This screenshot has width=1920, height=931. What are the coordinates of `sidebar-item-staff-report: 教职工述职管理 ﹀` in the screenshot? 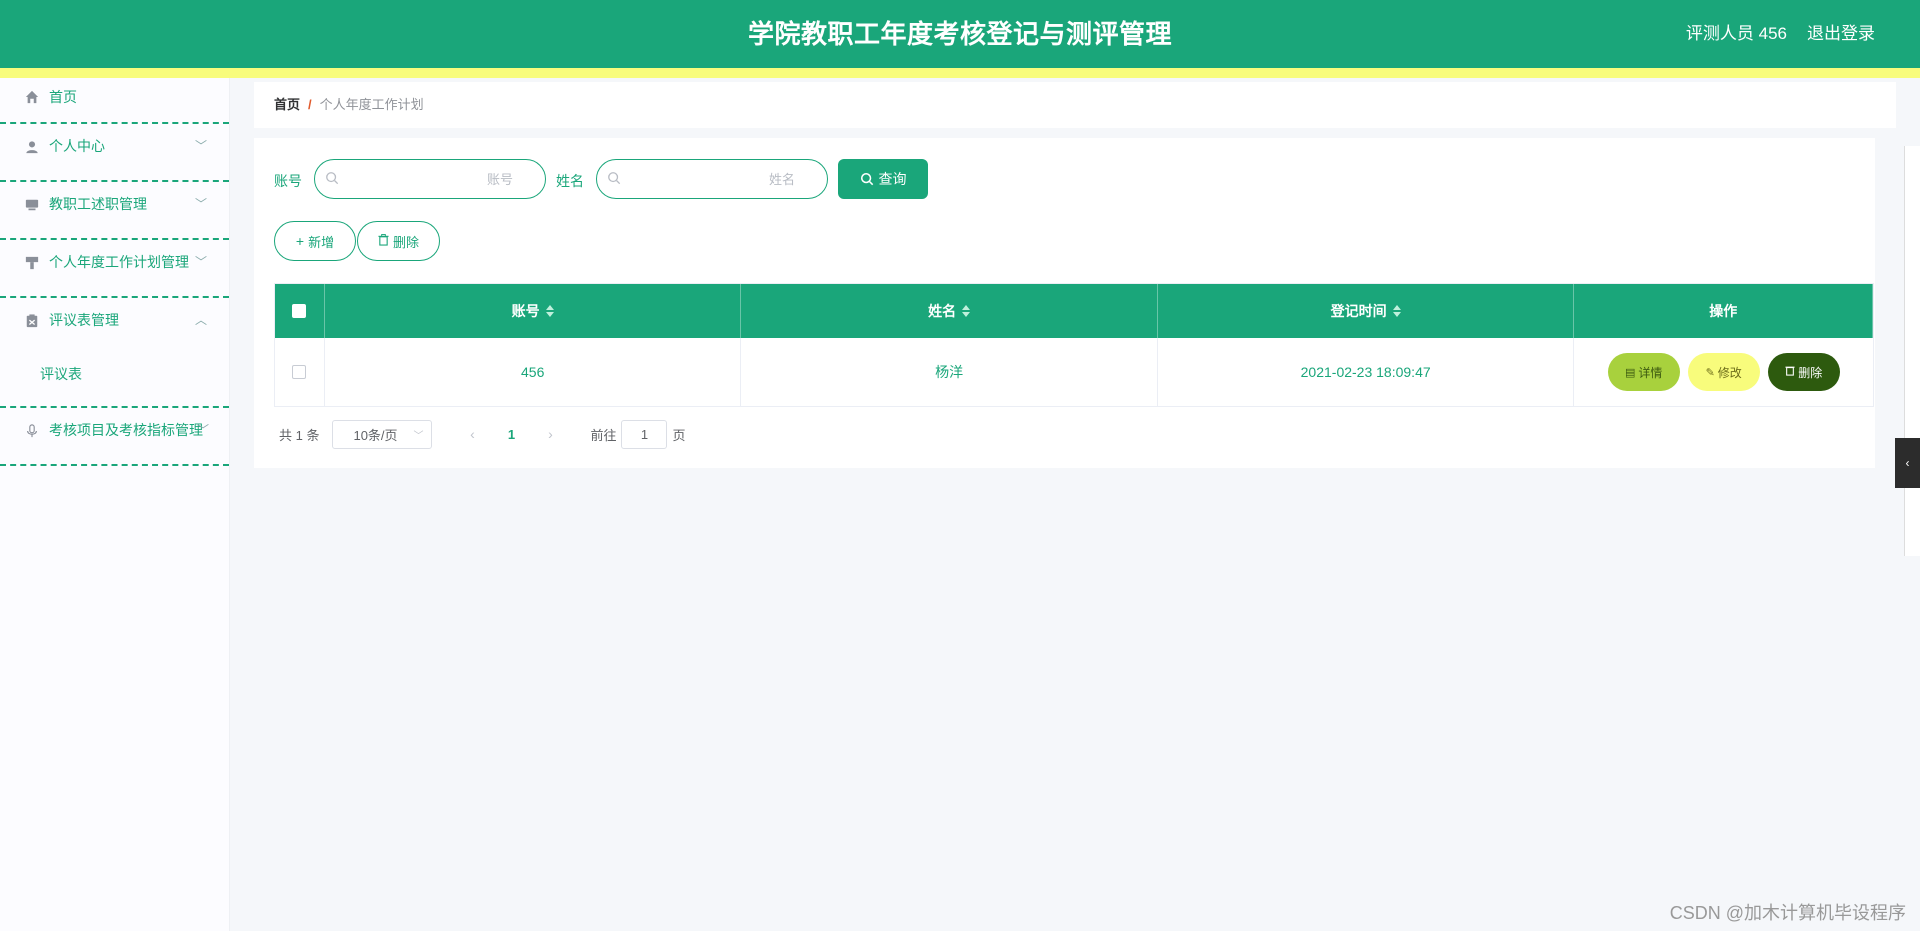 It's located at (114, 211).